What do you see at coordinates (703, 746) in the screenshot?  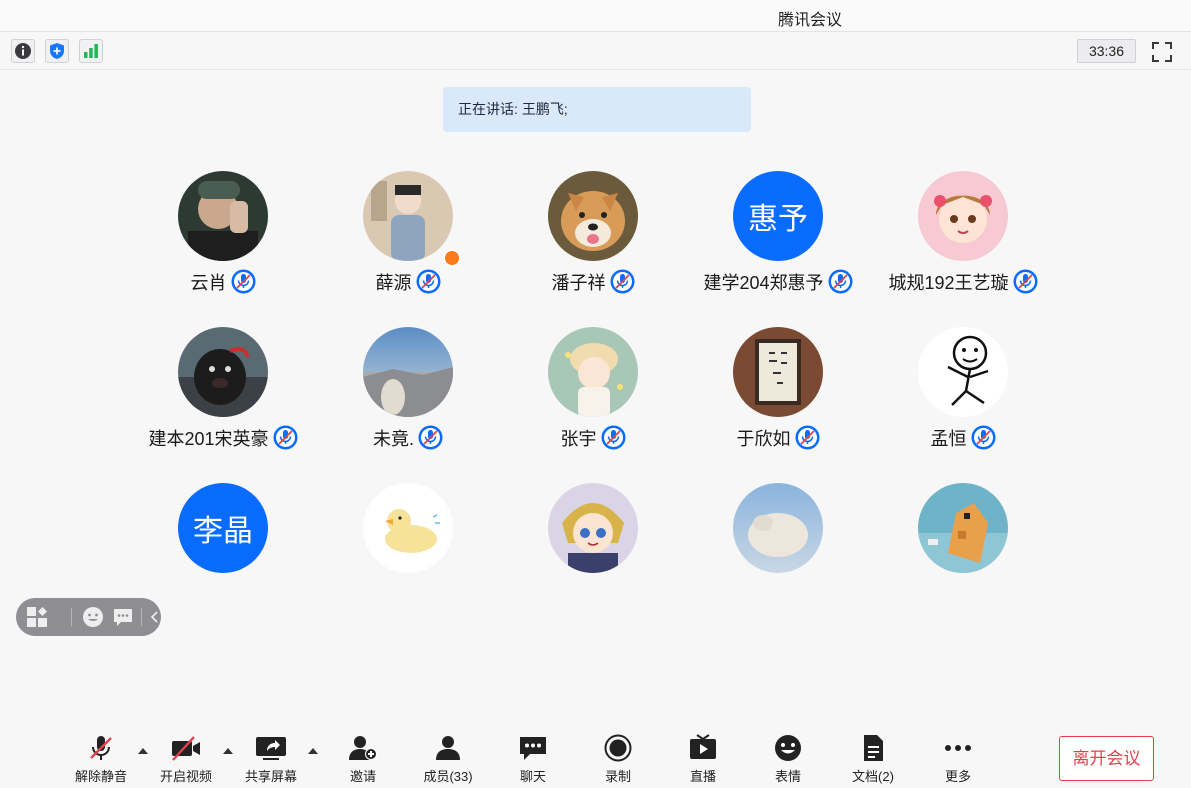 I see `live-tv-icon` at bounding box center [703, 746].